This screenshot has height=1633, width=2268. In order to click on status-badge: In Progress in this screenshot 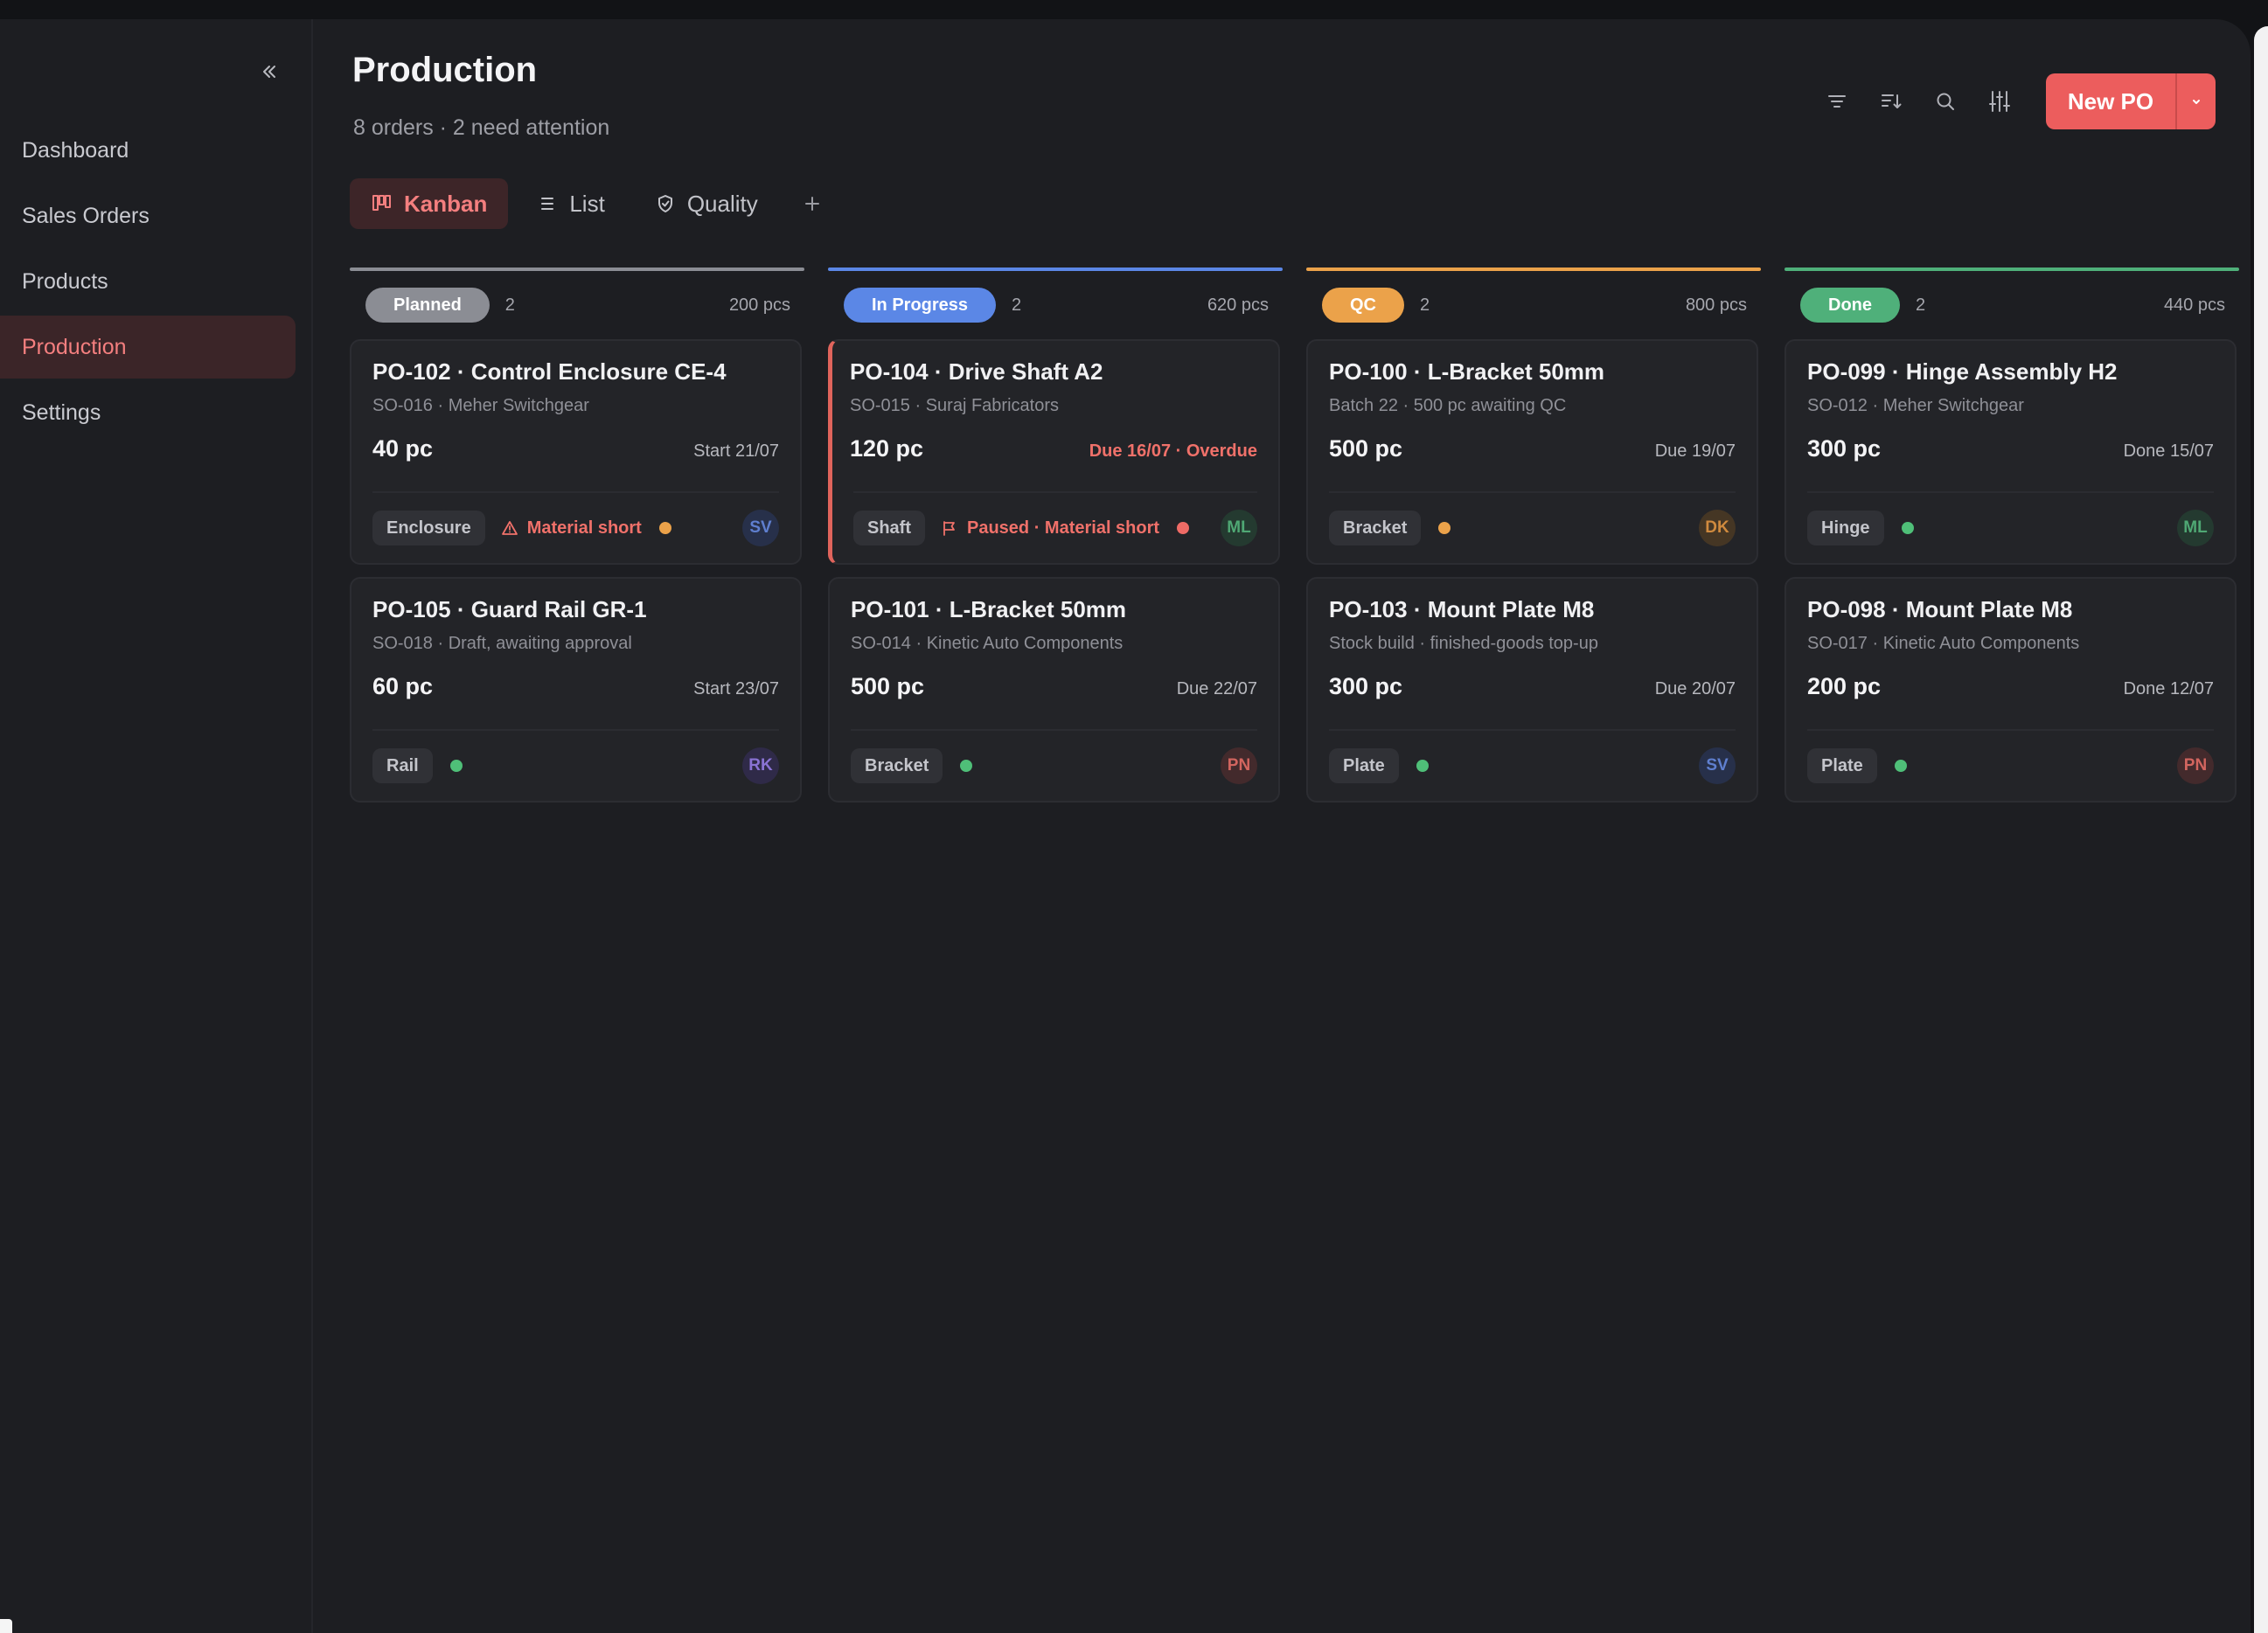, I will do `click(920, 306)`.